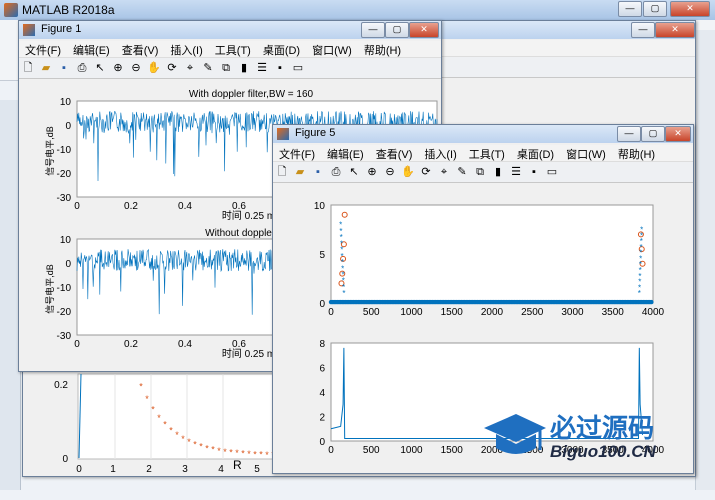  What do you see at coordinates (185, 206) in the screenshot?
I see `xtick-label: 0.4` at bounding box center [185, 206].